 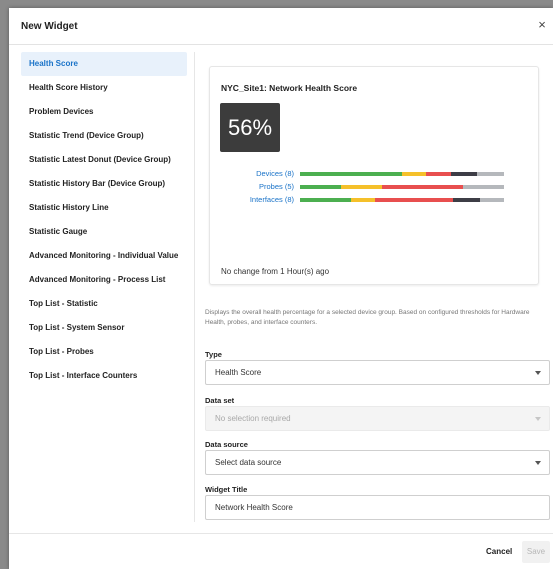 I want to click on sidebar-item-health-score: Health Score, so click(x=104, y=64).